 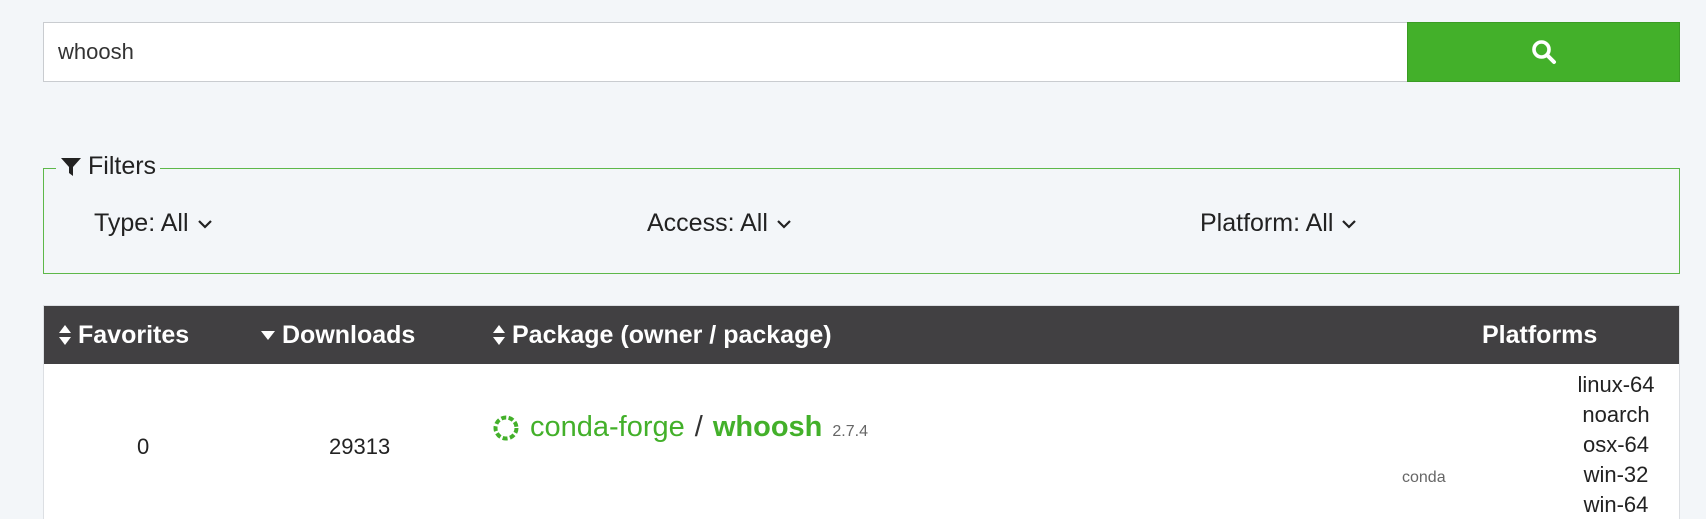 What do you see at coordinates (1616, 474) in the screenshot?
I see `platform-item: win-32` at bounding box center [1616, 474].